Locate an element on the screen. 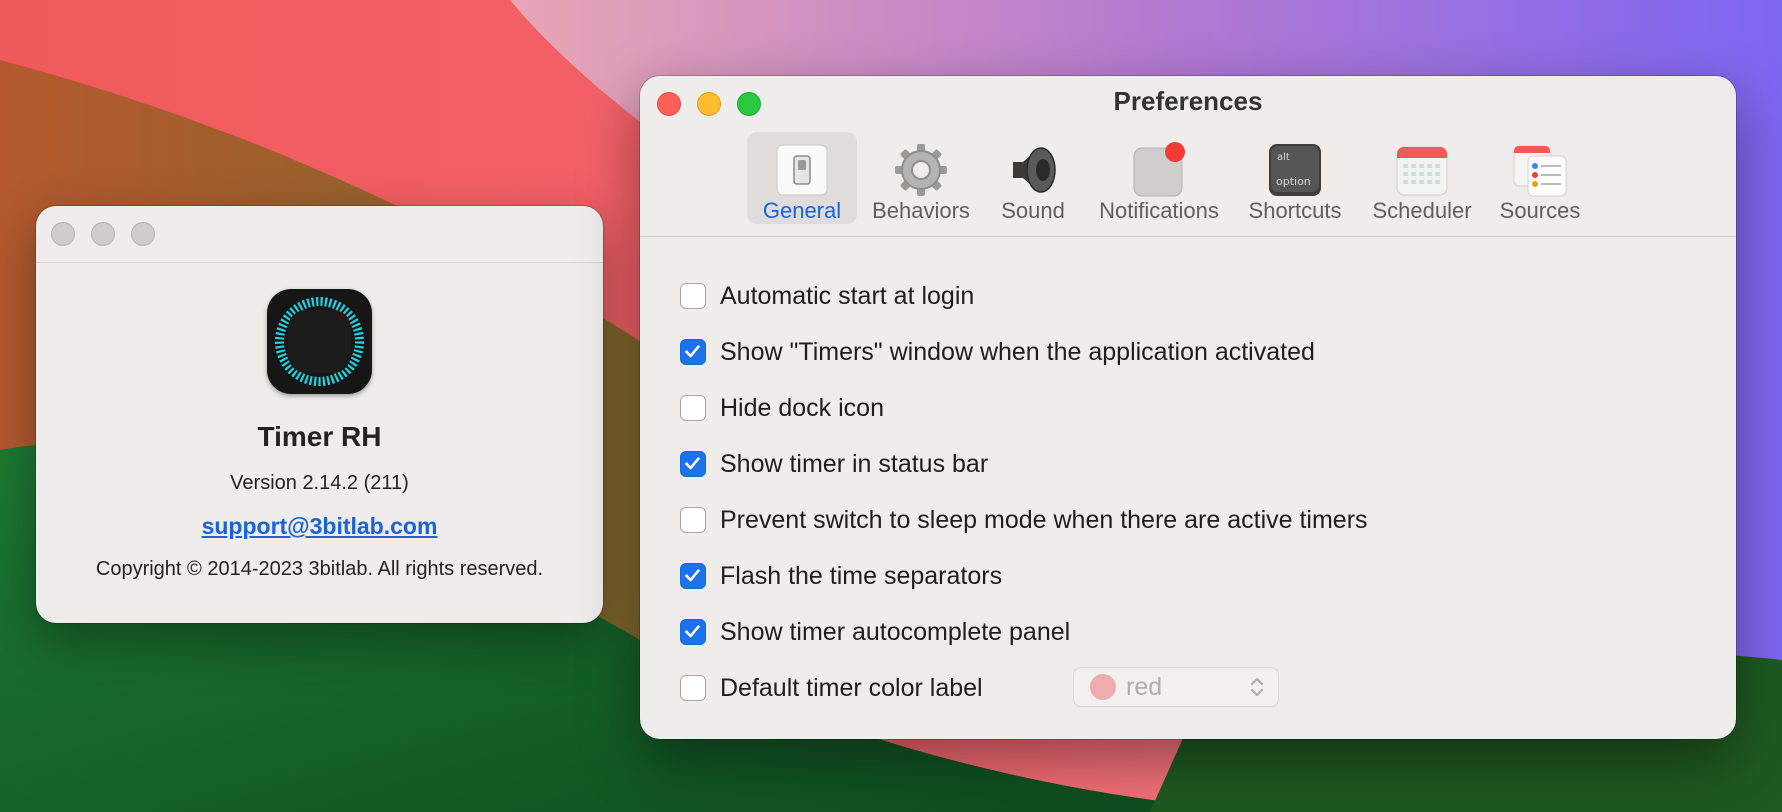 The image size is (1782, 812). lists-icon is located at coordinates (1540, 170).